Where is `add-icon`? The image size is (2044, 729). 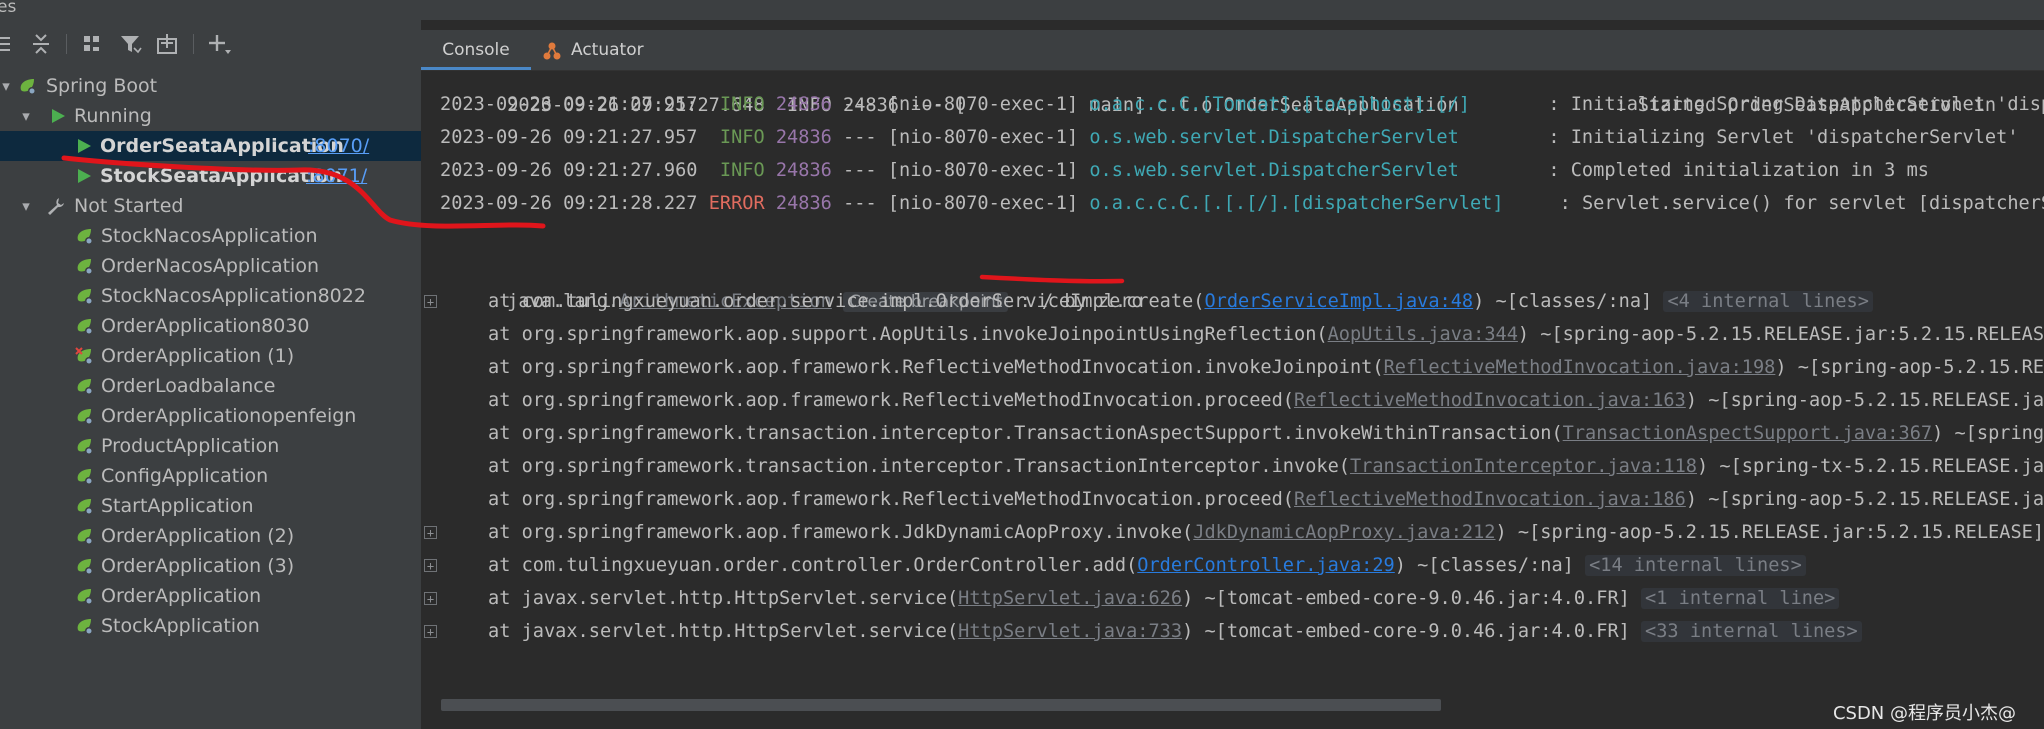
add-icon is located at coordinates (219, 44).